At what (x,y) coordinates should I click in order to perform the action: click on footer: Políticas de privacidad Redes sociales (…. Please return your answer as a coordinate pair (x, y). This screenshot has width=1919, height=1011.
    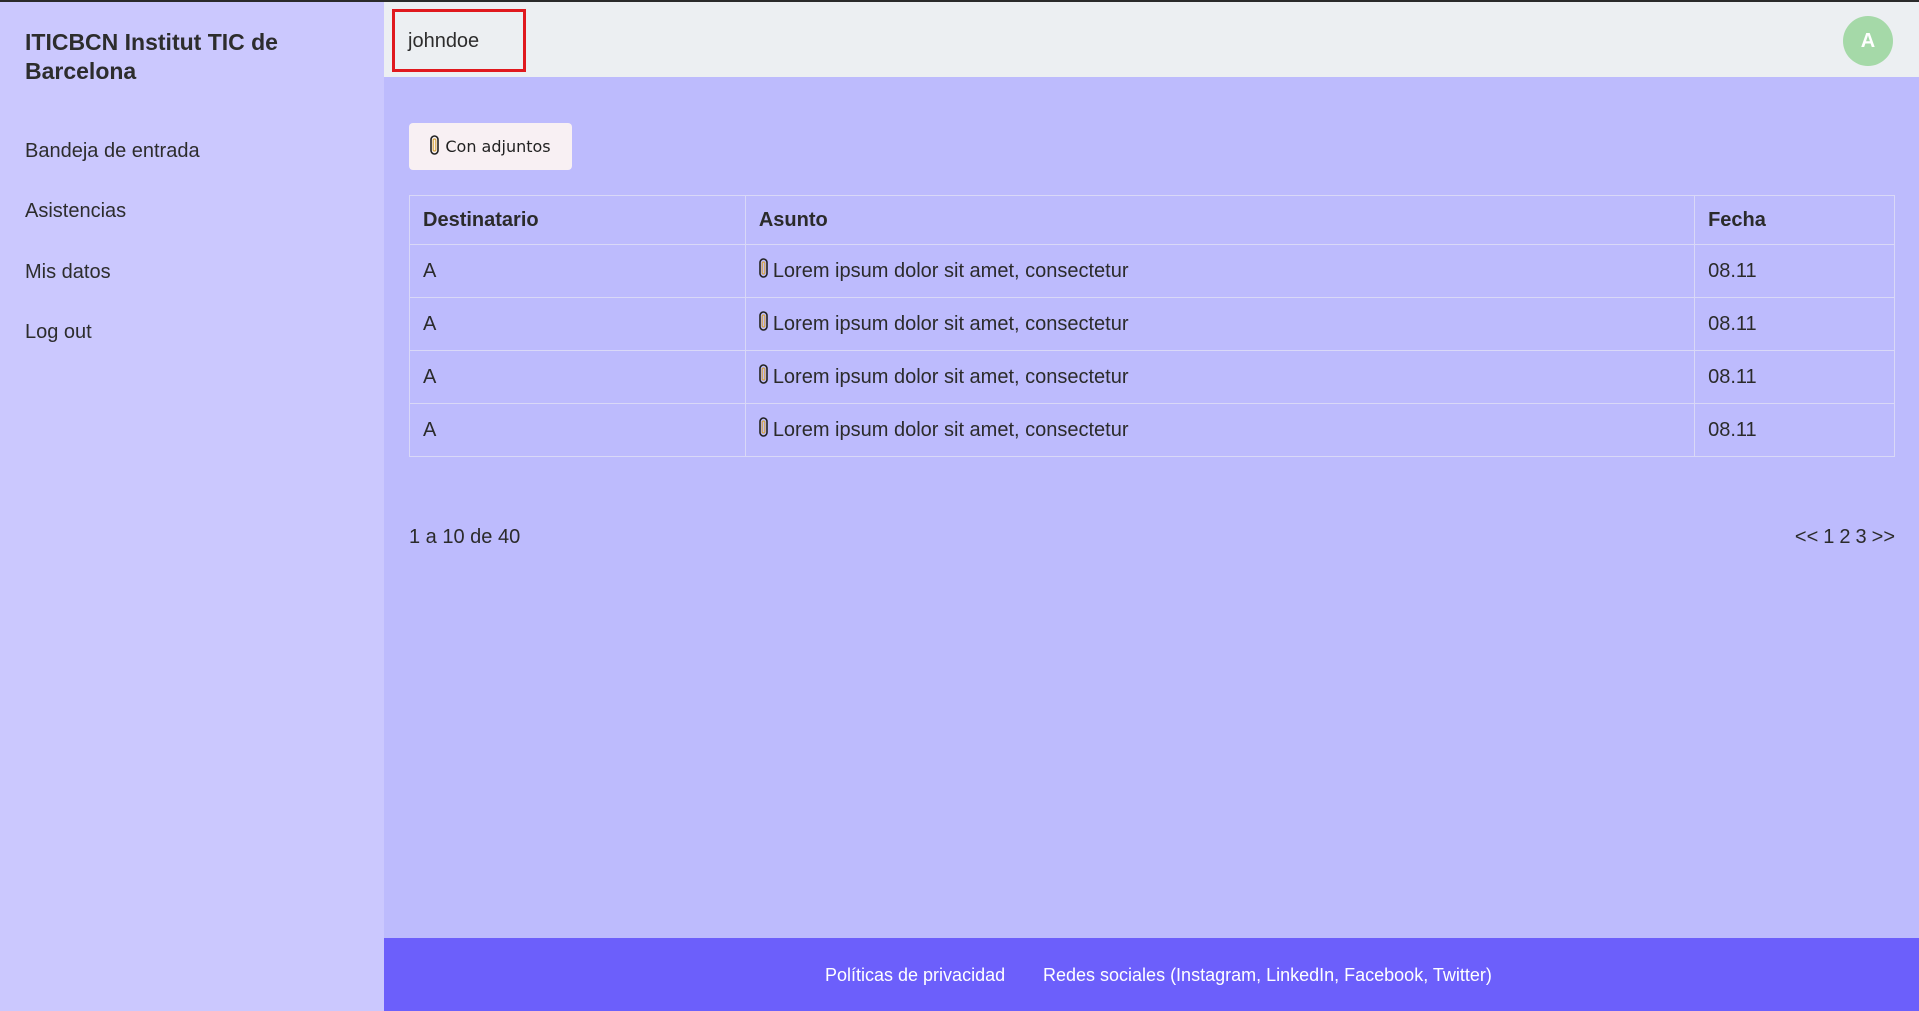
    Looking at the image, I should click on (1151, 974).